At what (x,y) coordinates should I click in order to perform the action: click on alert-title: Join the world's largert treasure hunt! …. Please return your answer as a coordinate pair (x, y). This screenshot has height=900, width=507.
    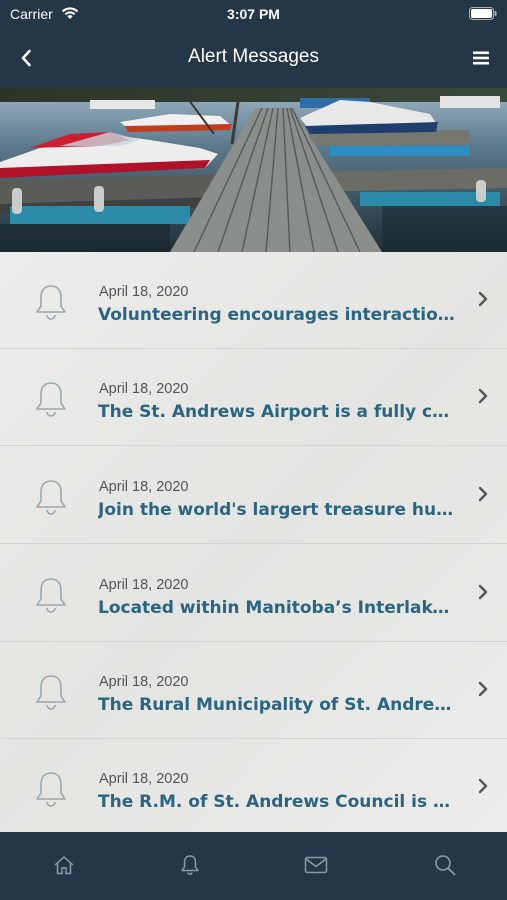
    Looking at the image, I should click on (279, 510).